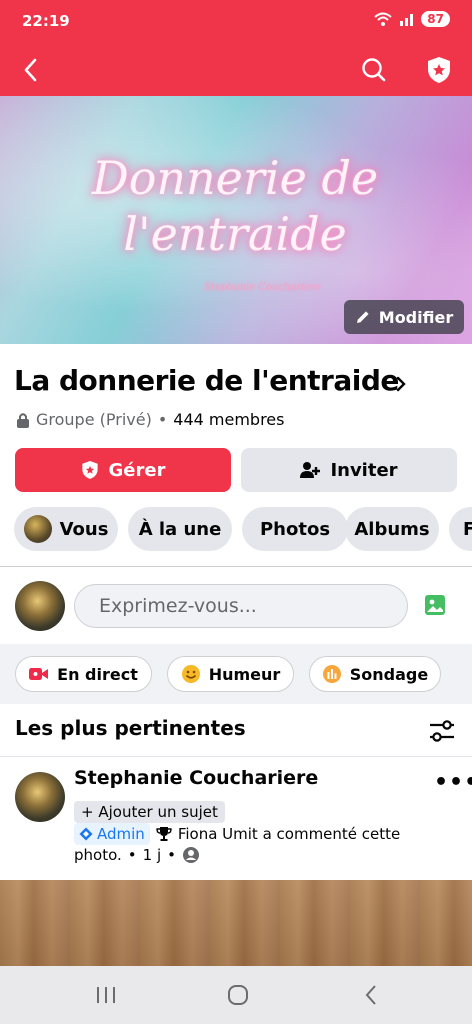 The height and width of the screenshot is (1024, 472). What do you see at coordinates (467, 529) in the screenshot?
I see `tab-label: F` at bounding box center [467, 529].